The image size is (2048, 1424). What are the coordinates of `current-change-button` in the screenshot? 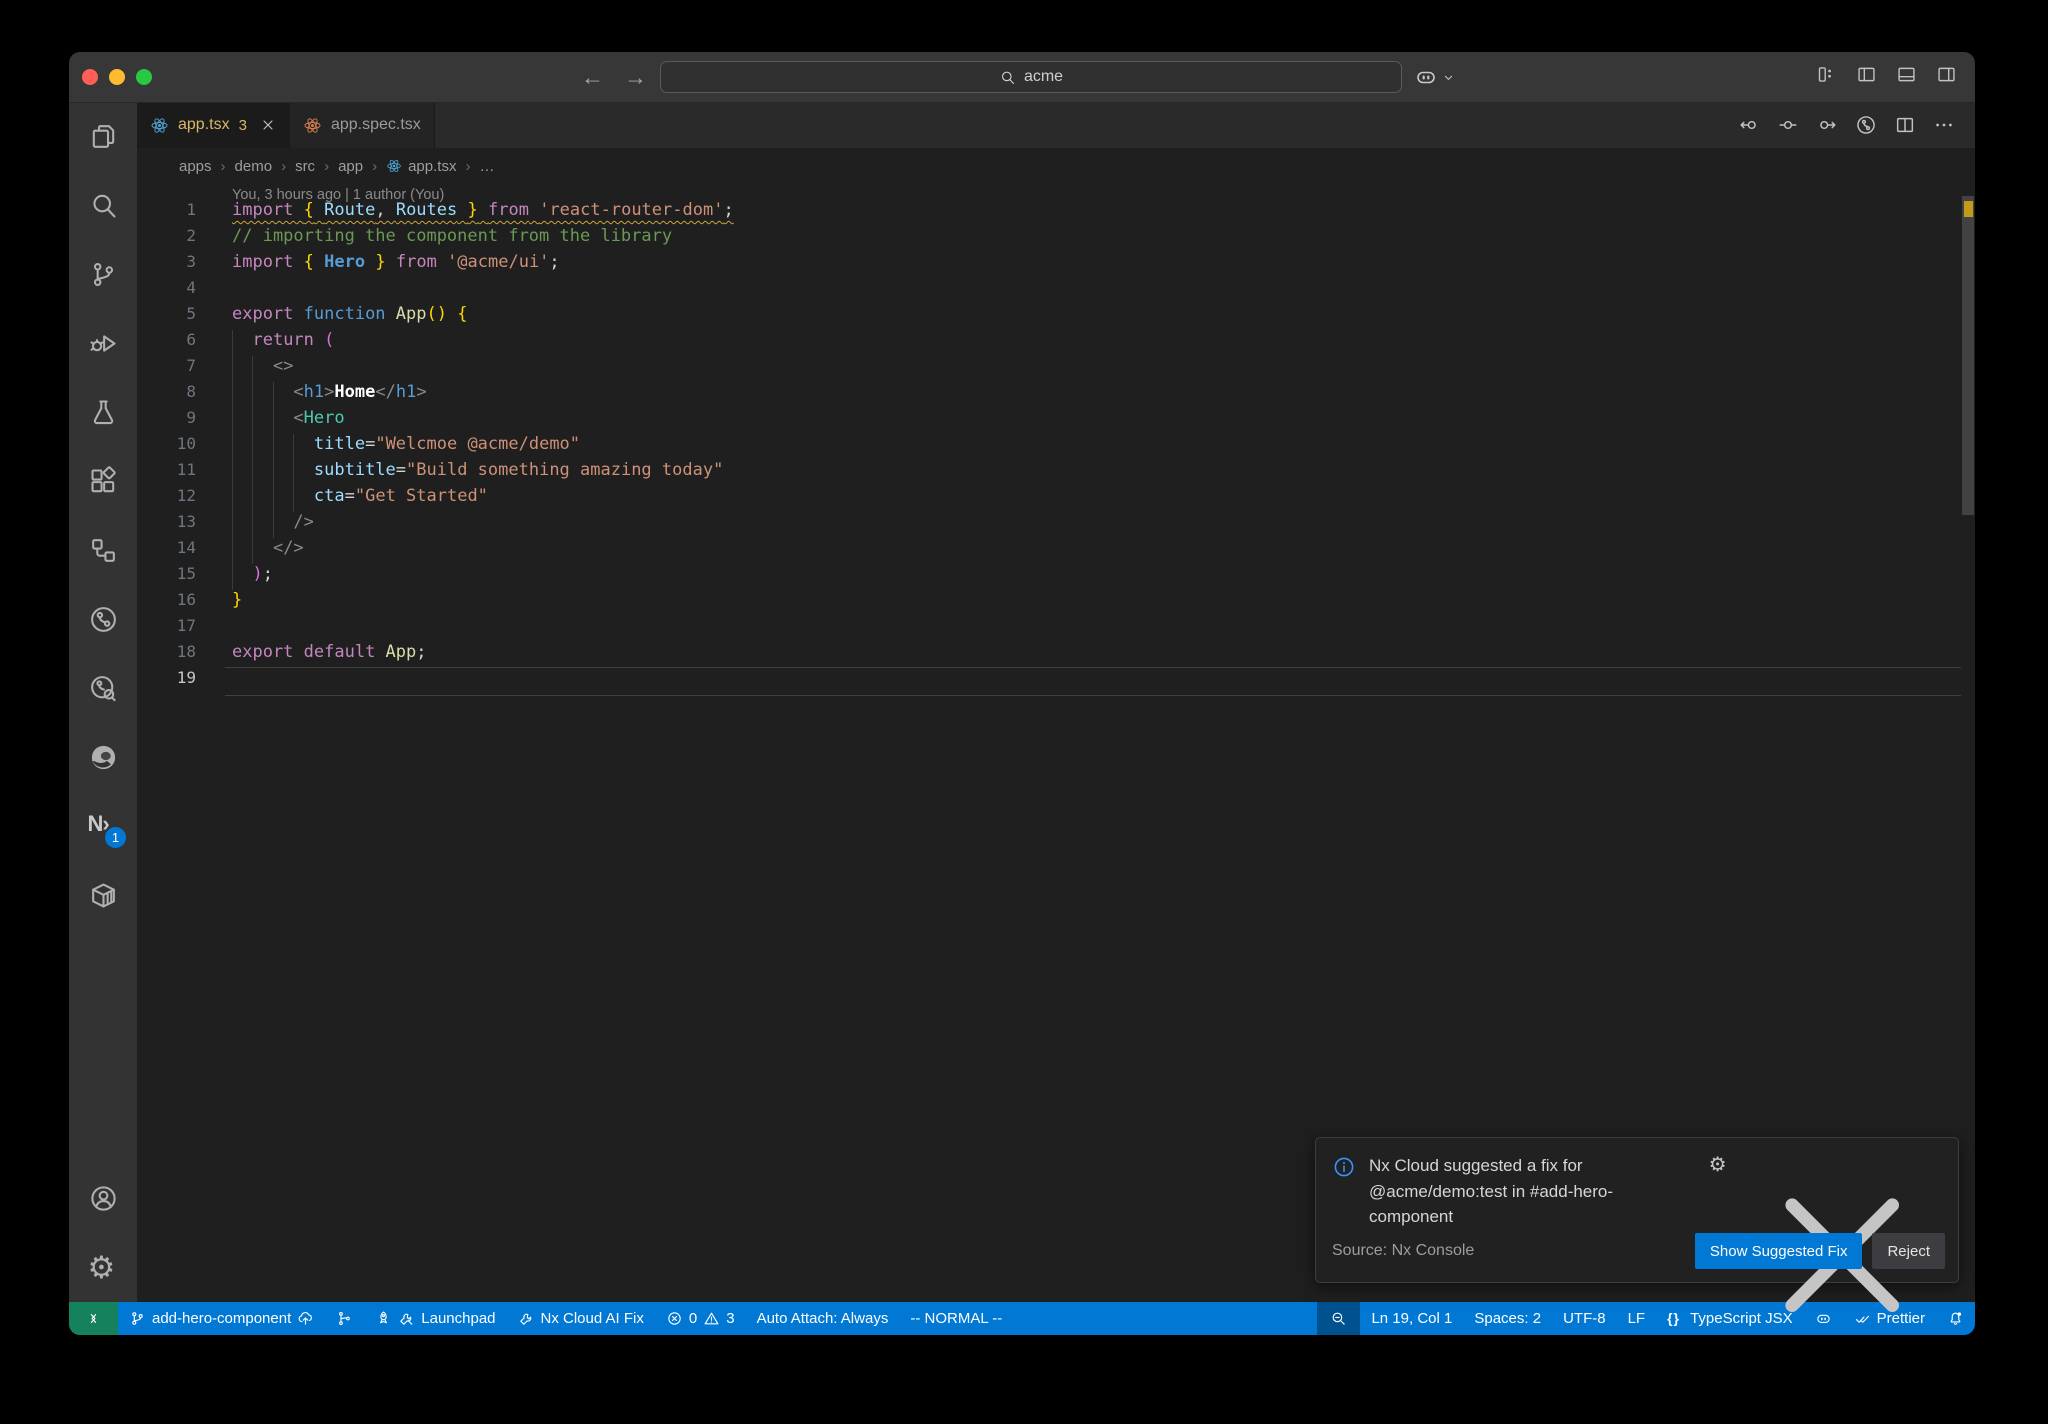 It's located at (1788, 125).